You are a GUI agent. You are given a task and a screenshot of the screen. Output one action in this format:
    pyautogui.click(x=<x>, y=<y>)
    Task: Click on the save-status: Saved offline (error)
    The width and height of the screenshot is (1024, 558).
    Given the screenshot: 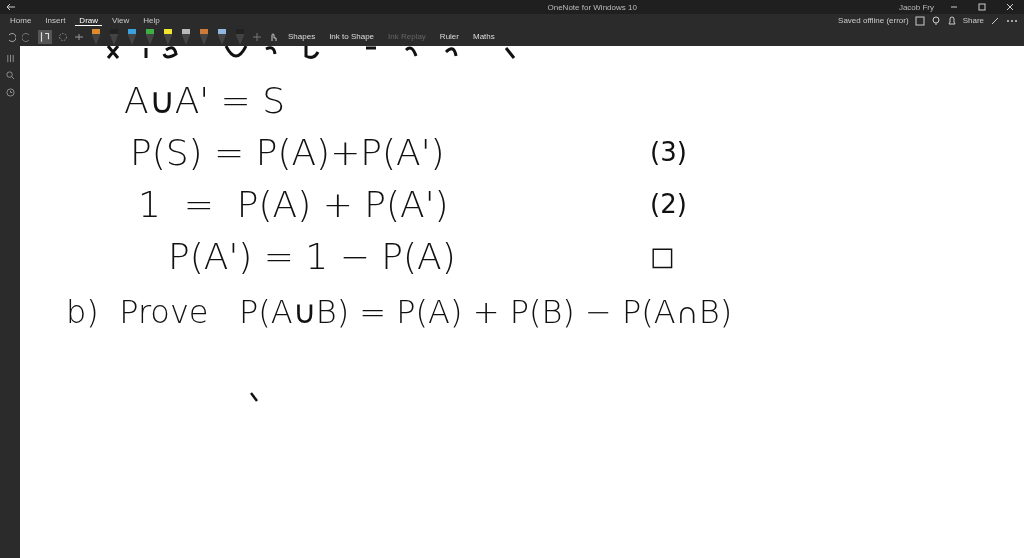 What is the action you would take?
    pyautogui.click(x=873, y=20)
    